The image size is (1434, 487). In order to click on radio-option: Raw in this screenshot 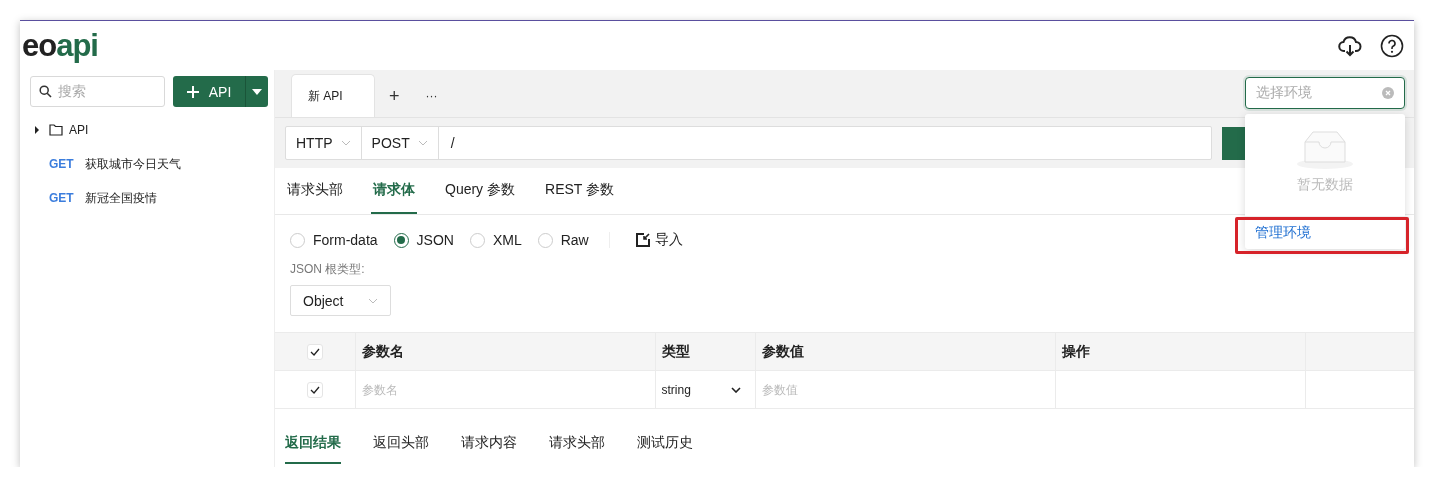, I will do `click(563, 240)`.